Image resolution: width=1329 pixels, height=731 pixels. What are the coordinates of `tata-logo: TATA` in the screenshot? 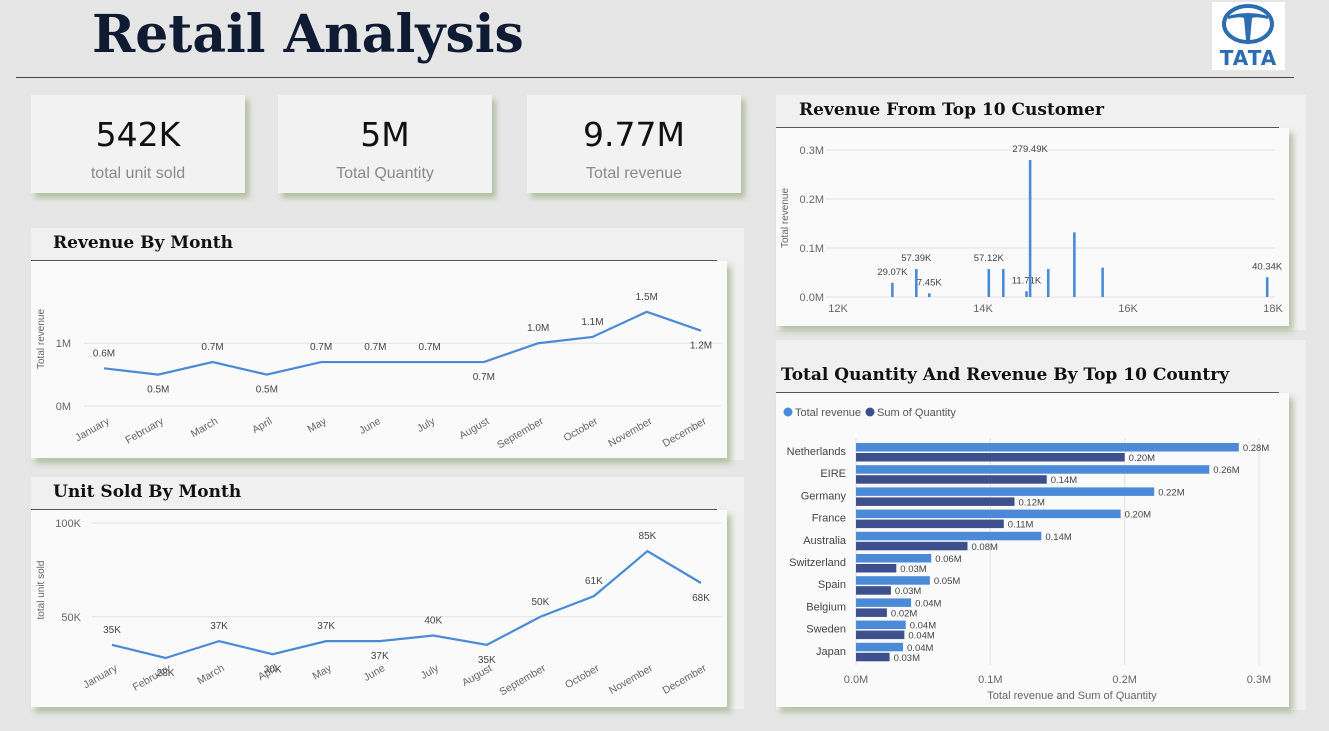 It's located at (1248, 36).